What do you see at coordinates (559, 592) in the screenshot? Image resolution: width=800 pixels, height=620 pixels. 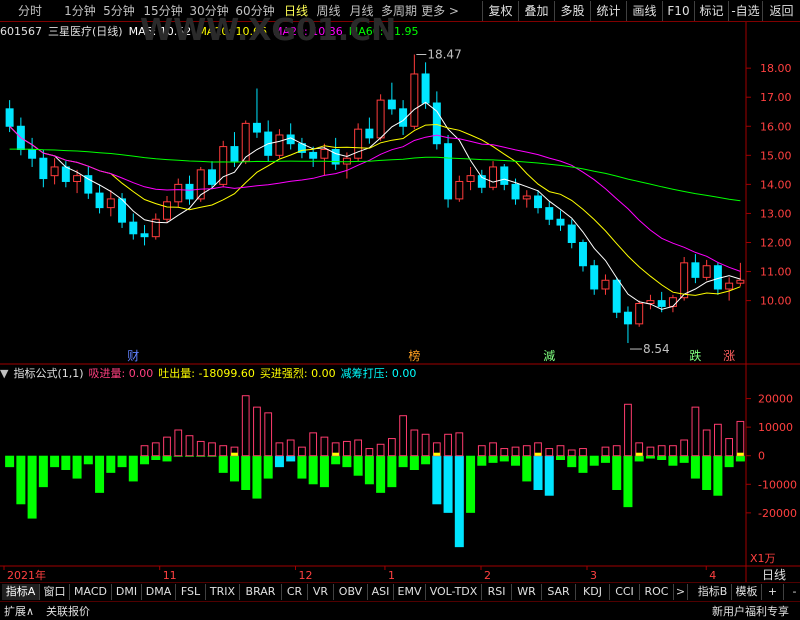 I see `indicator-tab-16: SAR` at bounding box center [559, 592].